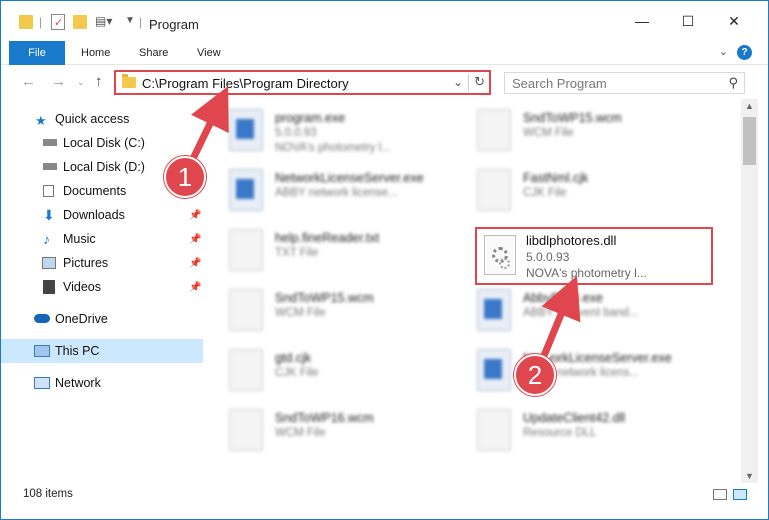 Image resolution: width=769 pixels, height=520 pixels. I want to click on sidebar-item-quick-access: ★ Quick access, so click(102, 119).